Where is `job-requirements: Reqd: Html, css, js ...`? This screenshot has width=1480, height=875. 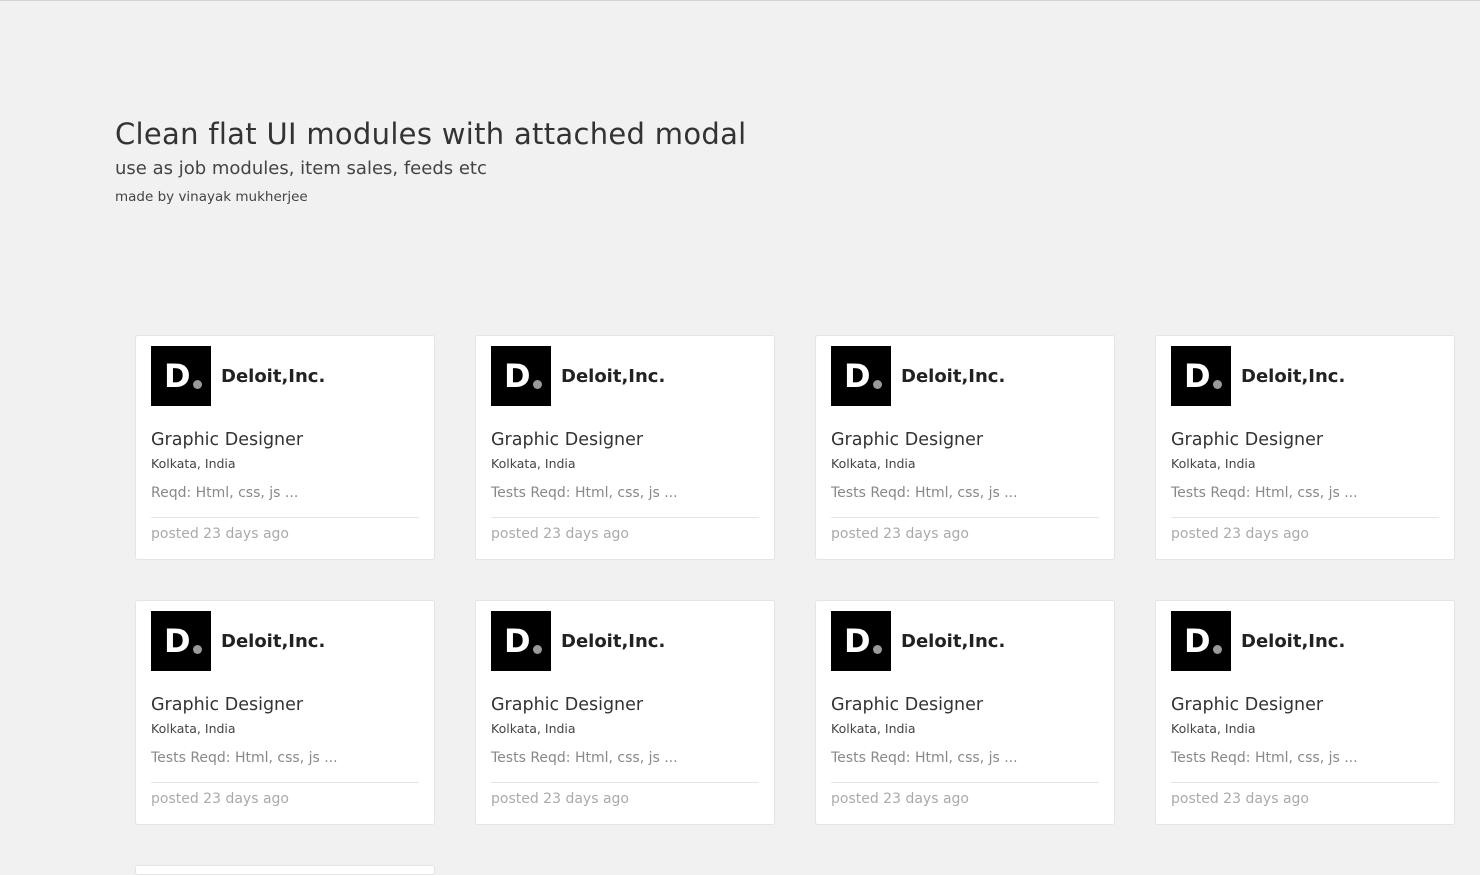
job-requirements: Reqd: Html, css, js ... is located at coordinates (225, 493).